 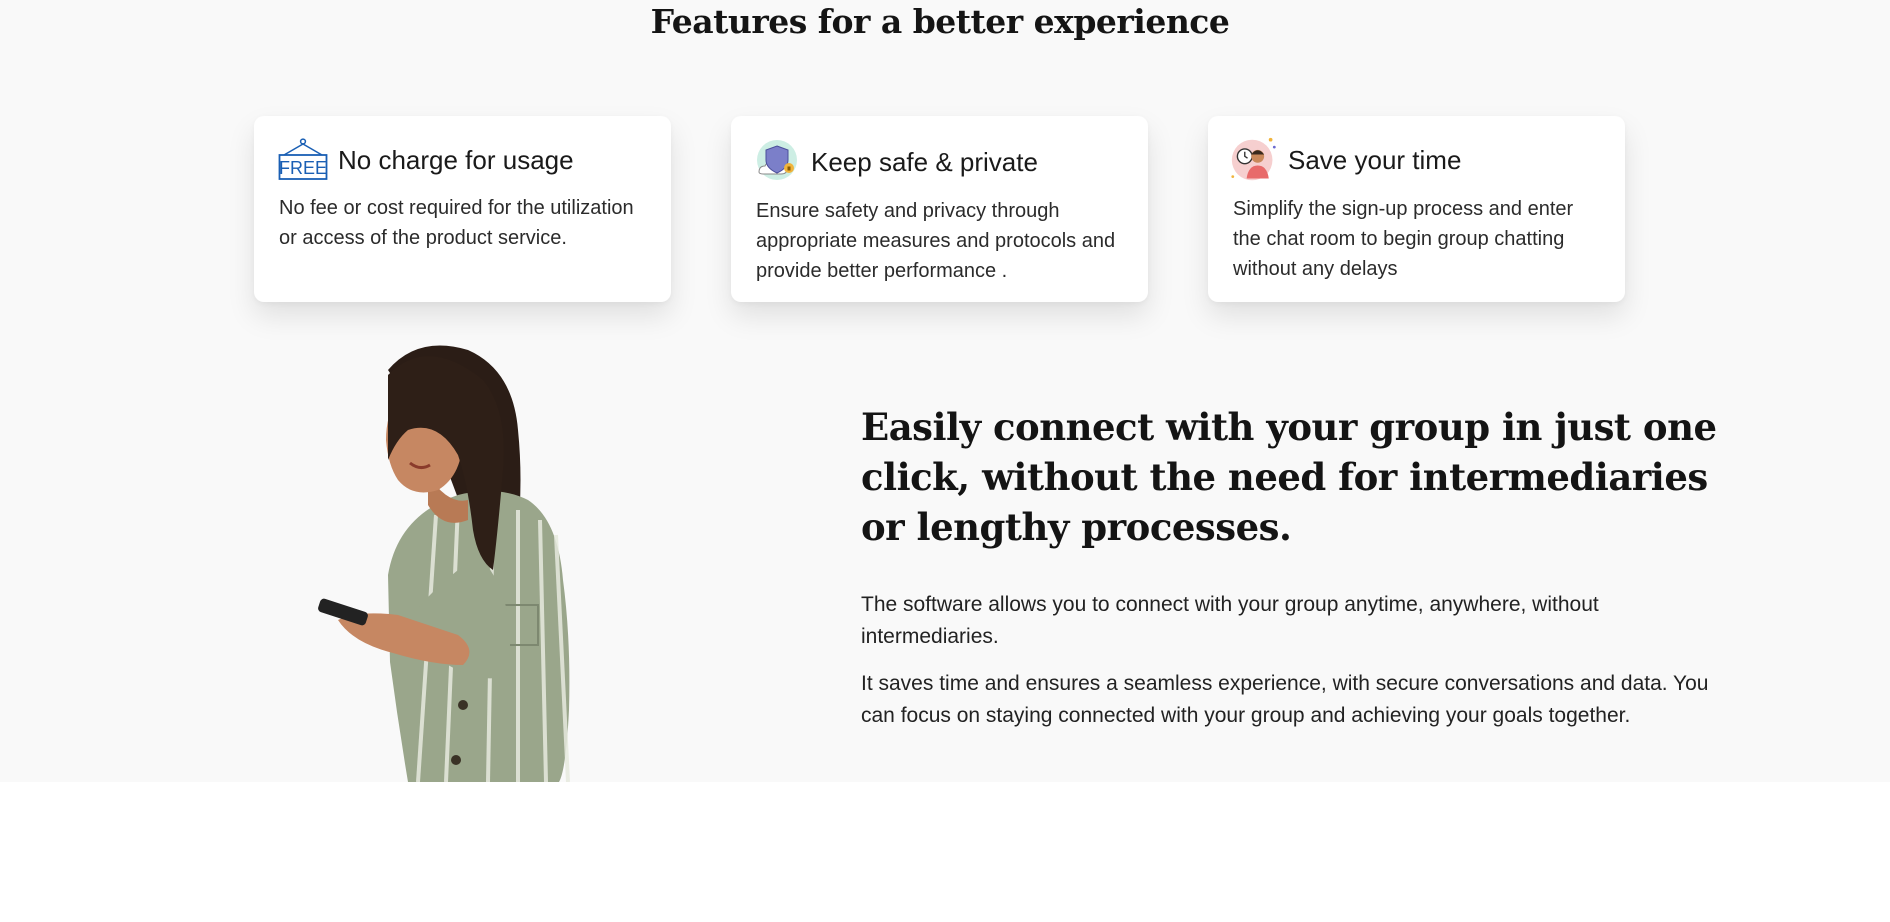 What do you see at coordinates (303, 168) in the screenshot?
I see `svg-text: FREE` at bounding box center [303, 168].